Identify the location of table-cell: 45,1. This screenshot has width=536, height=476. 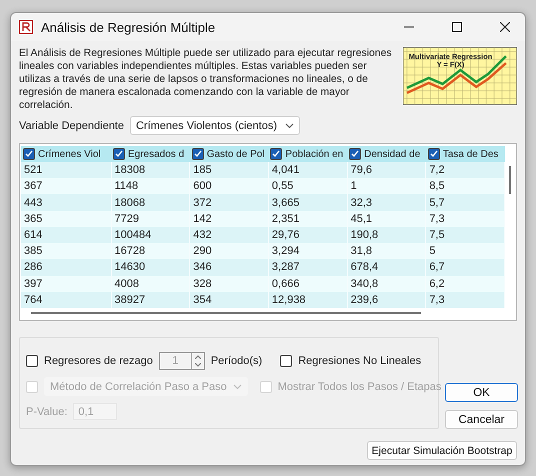
(386, 218).